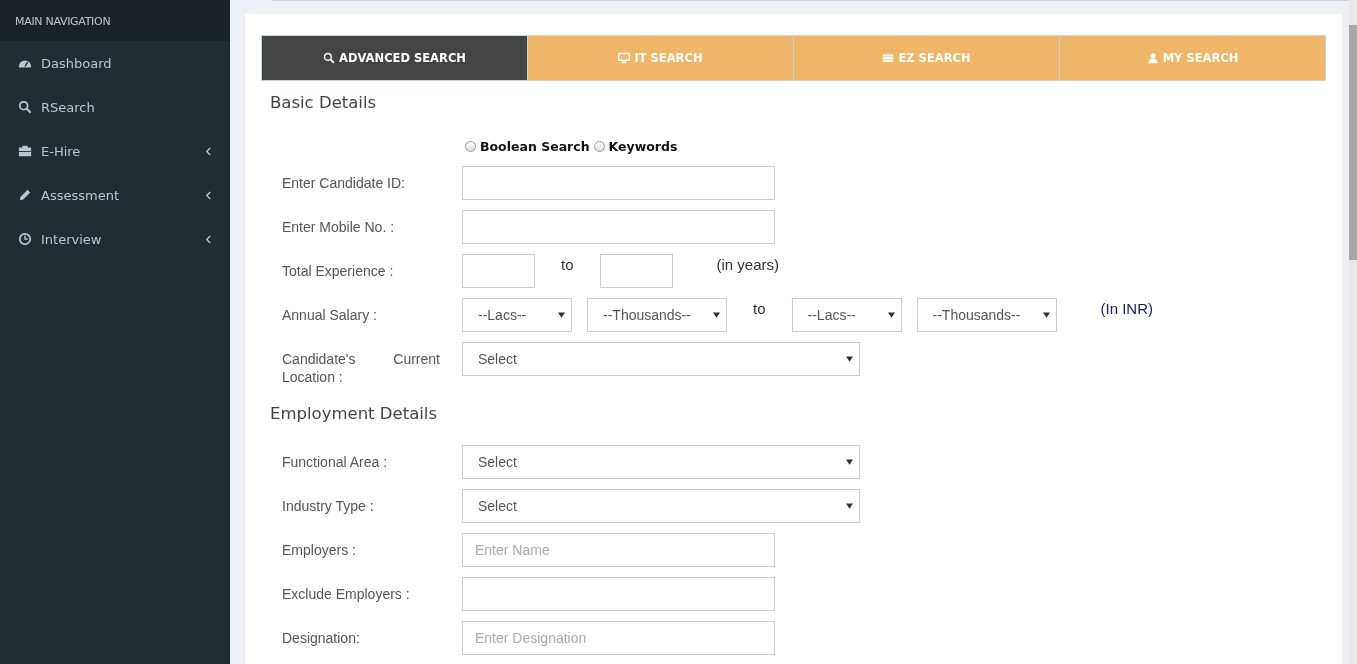  What do you see at coordinates (748, 264) in the screenshot?
I see `unit-note: (in years)` at bounding box center [748, 264].